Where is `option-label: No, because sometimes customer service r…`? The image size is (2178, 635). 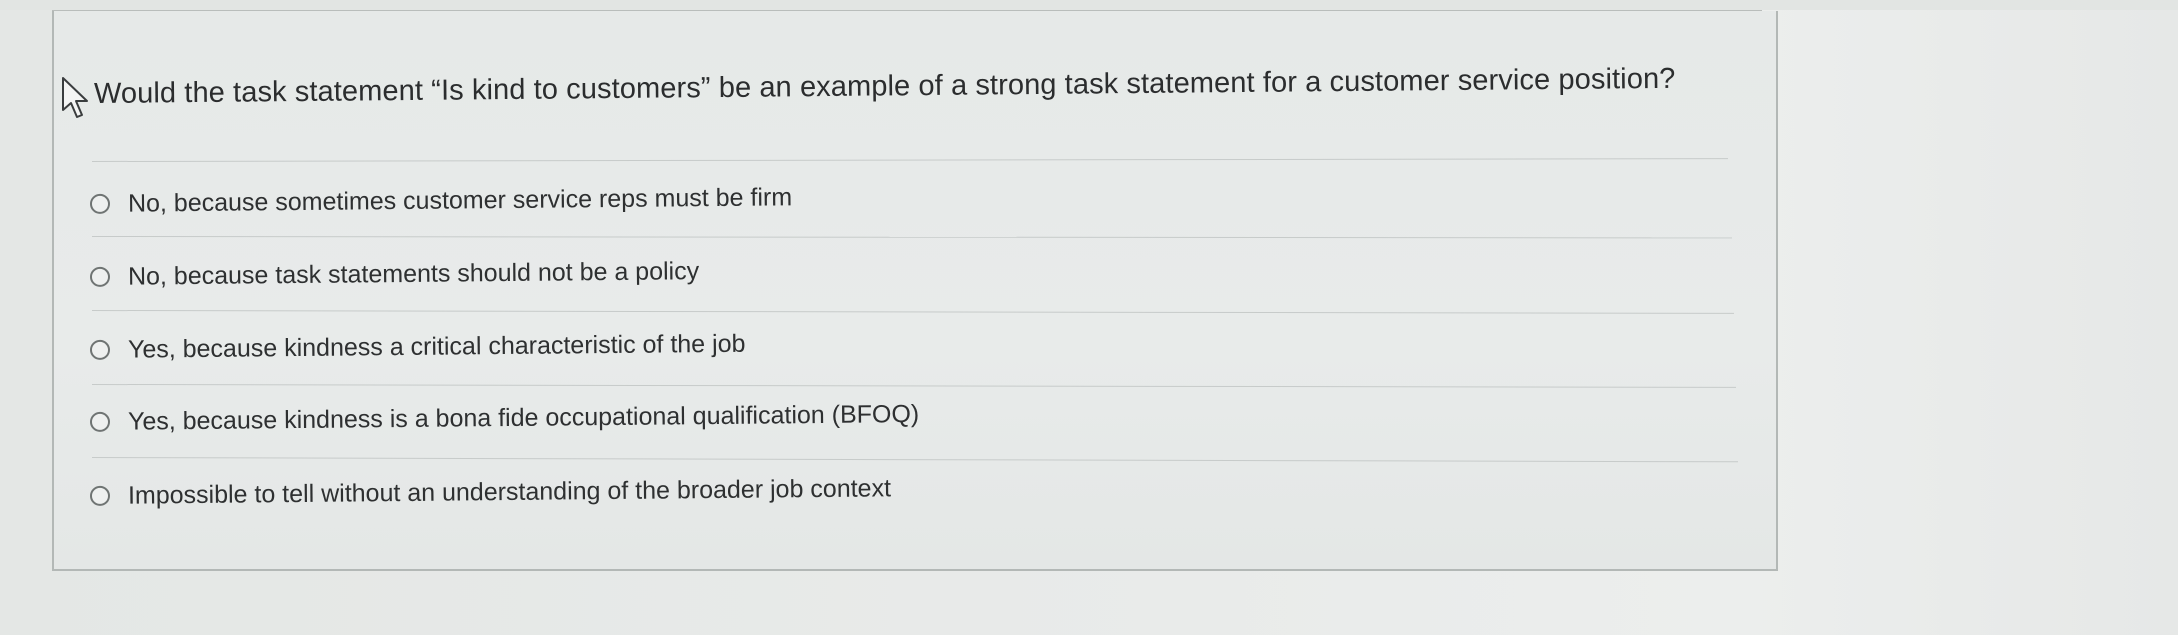 option-label: No, because sometimes customer service r… is located at coordinates (460, 200).